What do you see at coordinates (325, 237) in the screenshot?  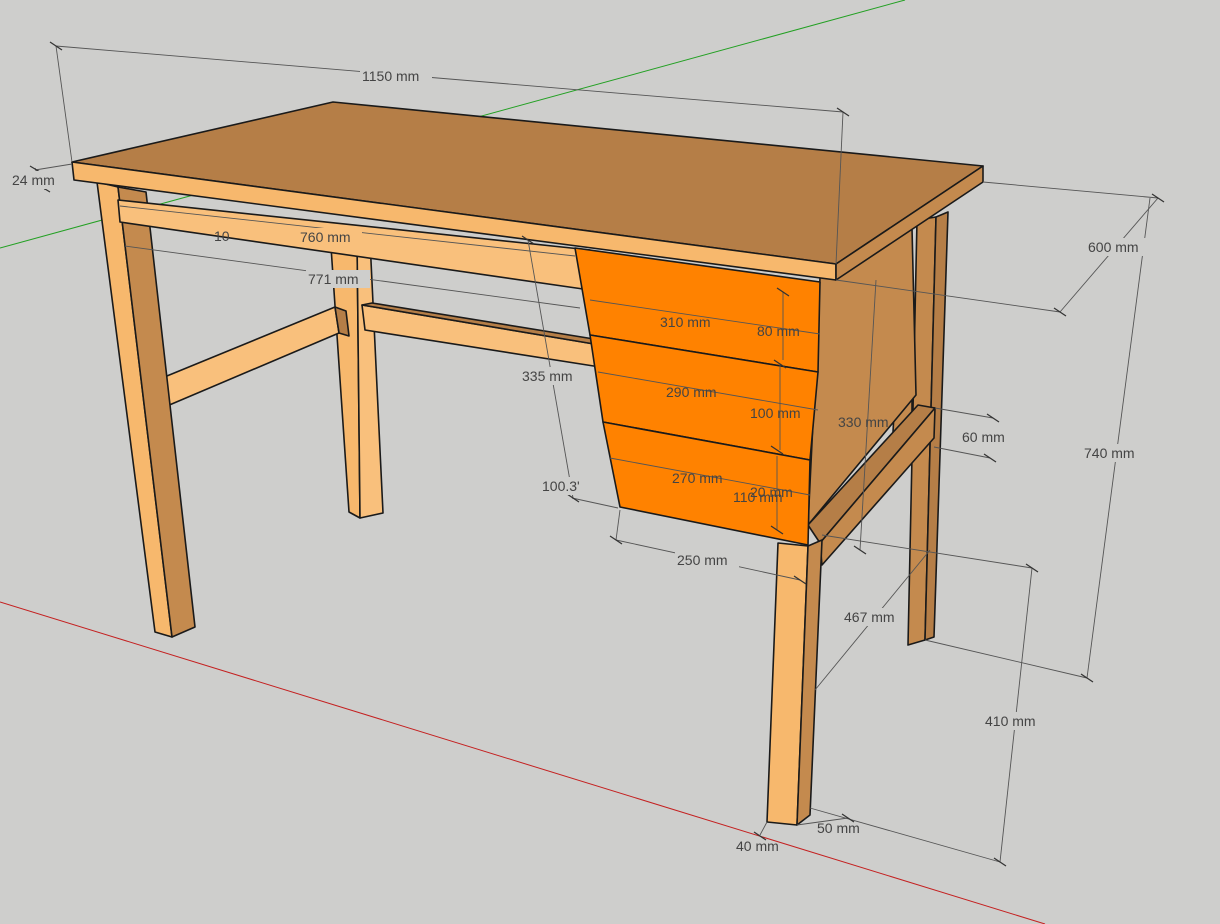 I see `label-apron-760: 760 mm` at bounding box center [325, 237].